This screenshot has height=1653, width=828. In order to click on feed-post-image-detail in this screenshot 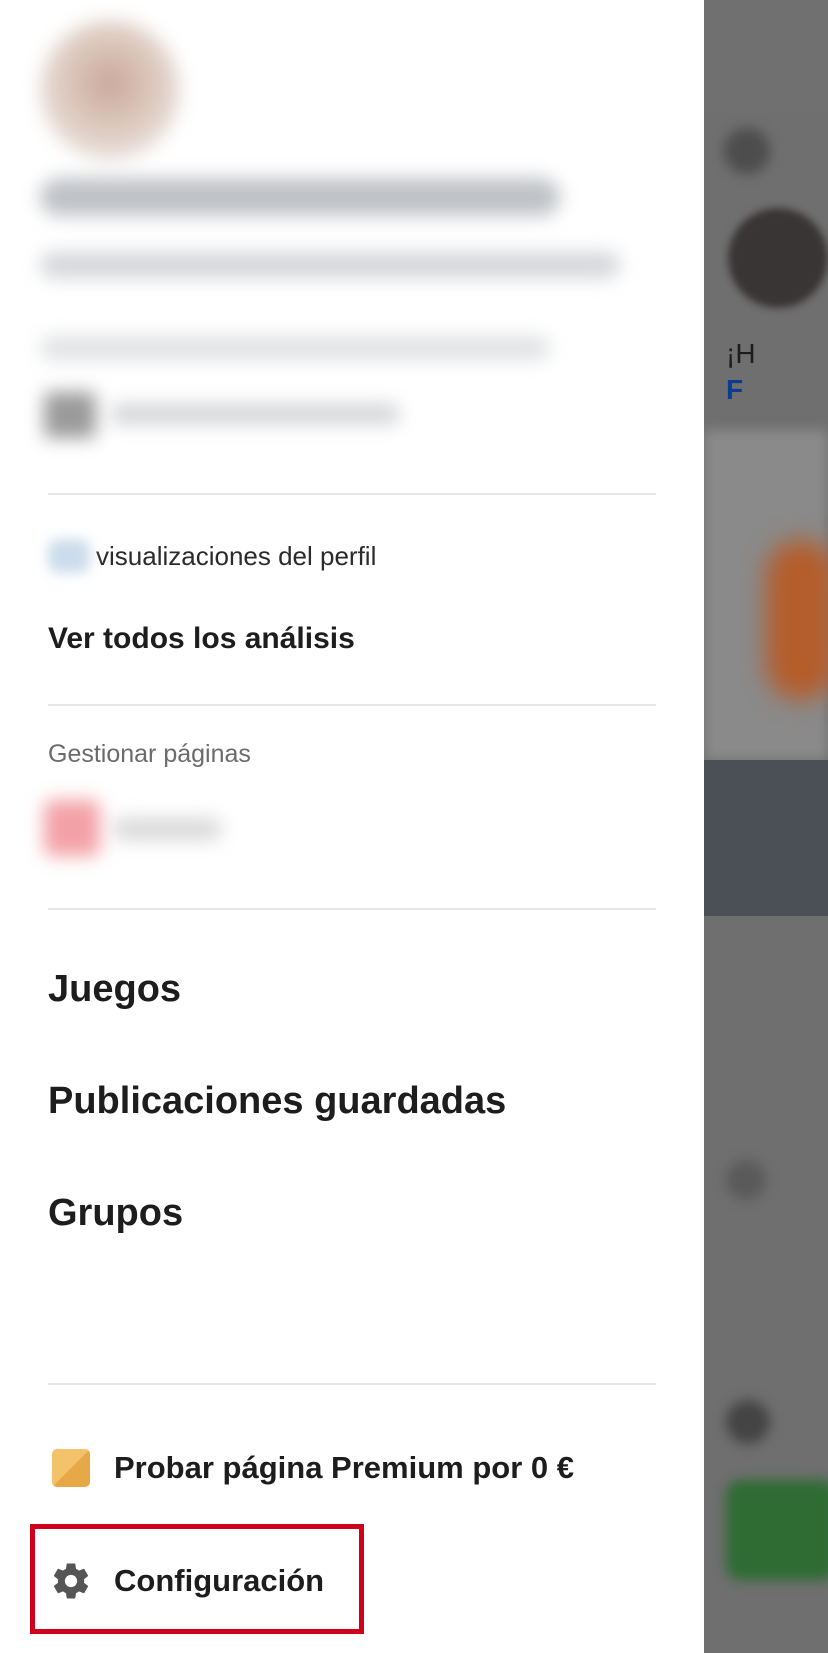, I will do `click(797, 620)`.